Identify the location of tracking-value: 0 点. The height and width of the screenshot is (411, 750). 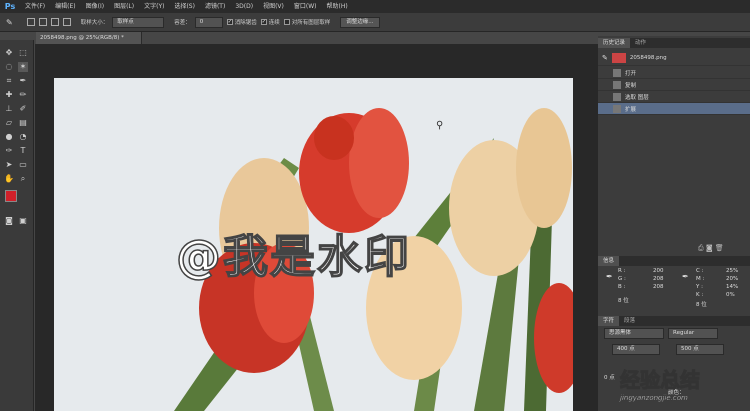
(609, 377).